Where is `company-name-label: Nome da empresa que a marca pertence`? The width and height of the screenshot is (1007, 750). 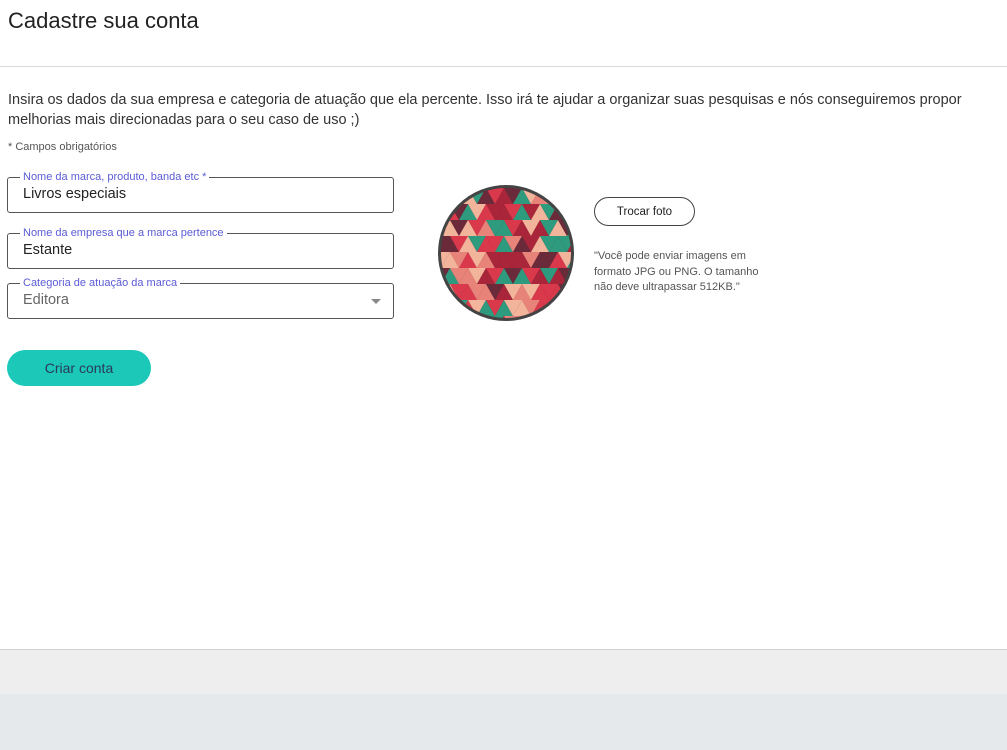 company-name-label: Nome da empresa que a marca pertence is located at coordinates (123, 233).